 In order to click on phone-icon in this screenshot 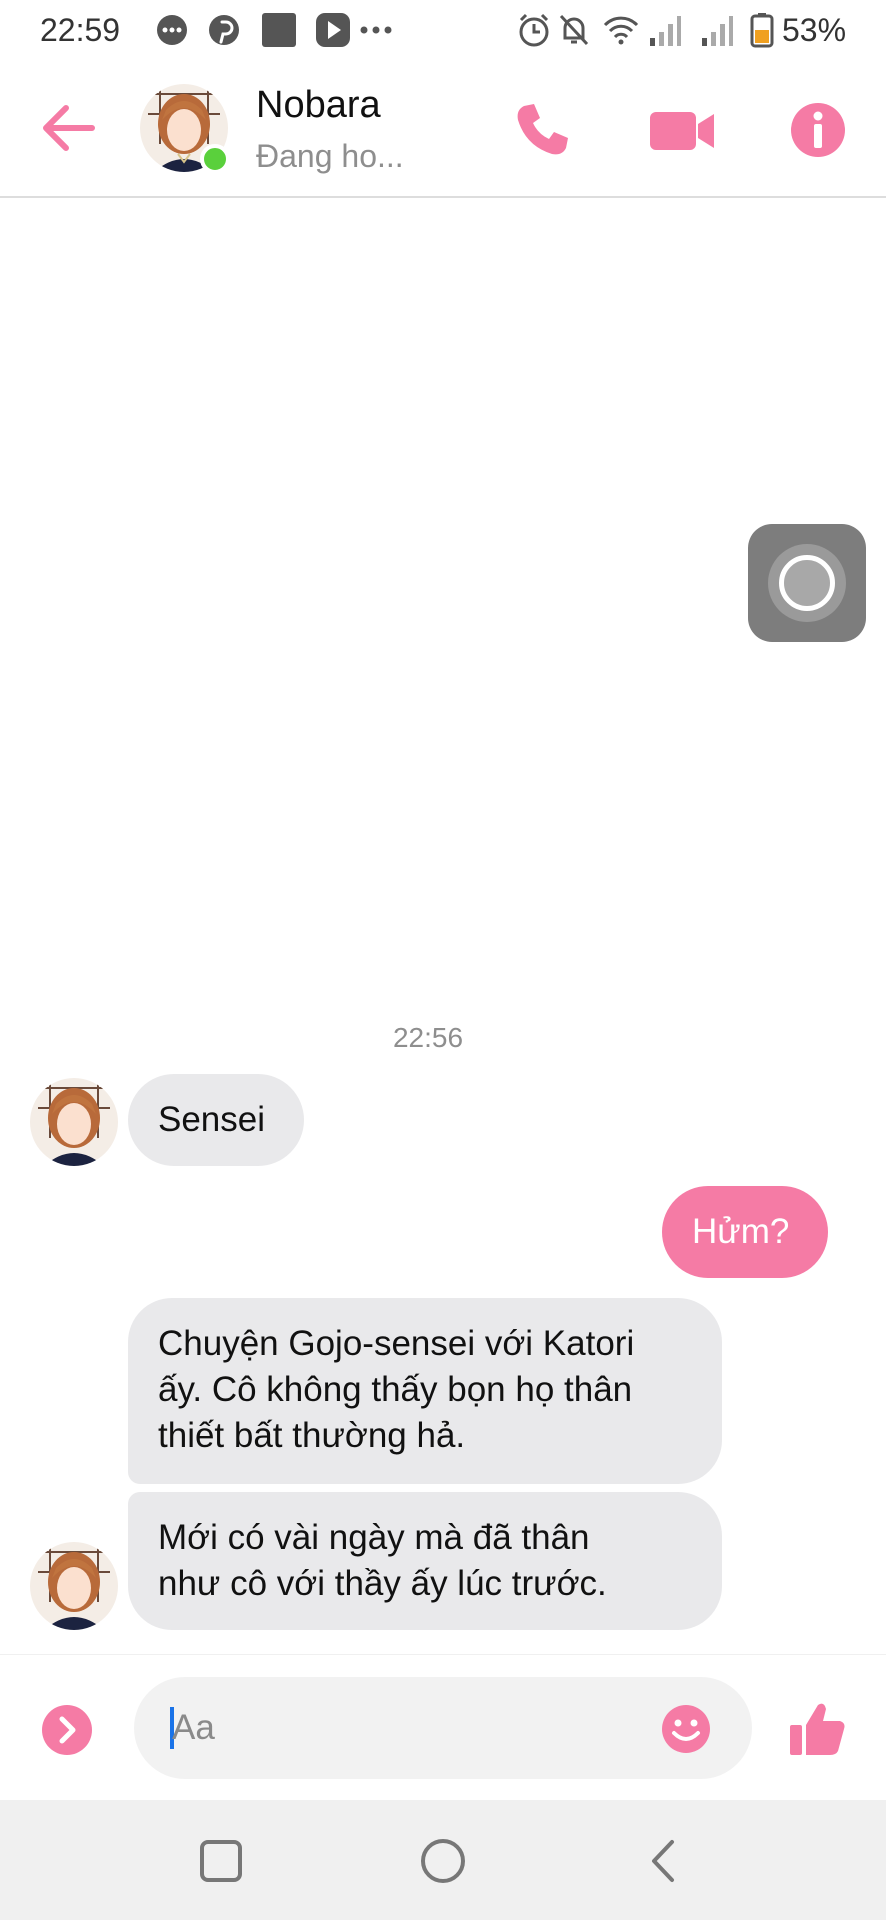, I will do `click(542, 130)`.